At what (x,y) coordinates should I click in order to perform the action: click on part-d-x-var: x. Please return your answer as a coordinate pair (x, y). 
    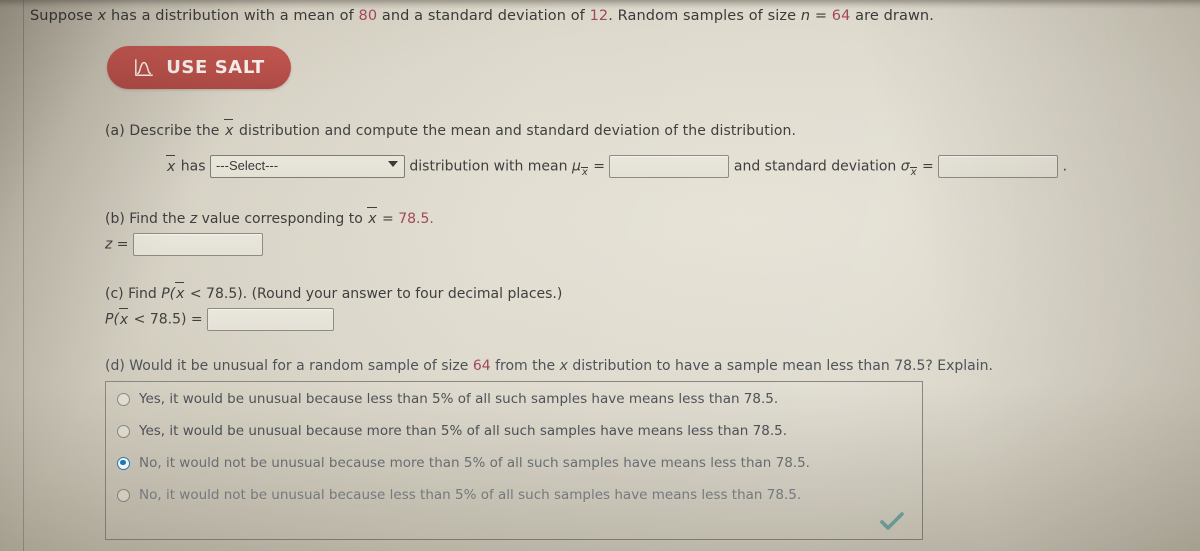
    Looking at the image, I should click on (563, 366).